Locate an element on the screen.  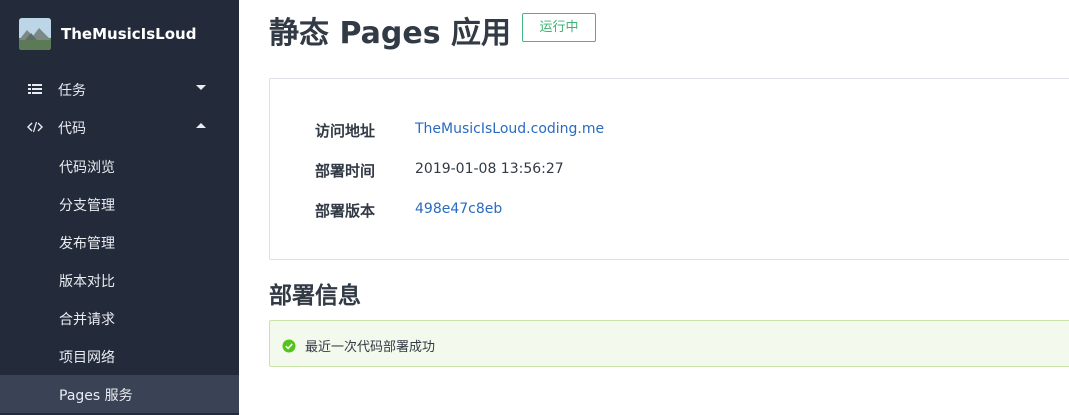
sidebar-subitem-label: 项目网络 is located at coordinates (87, 358).